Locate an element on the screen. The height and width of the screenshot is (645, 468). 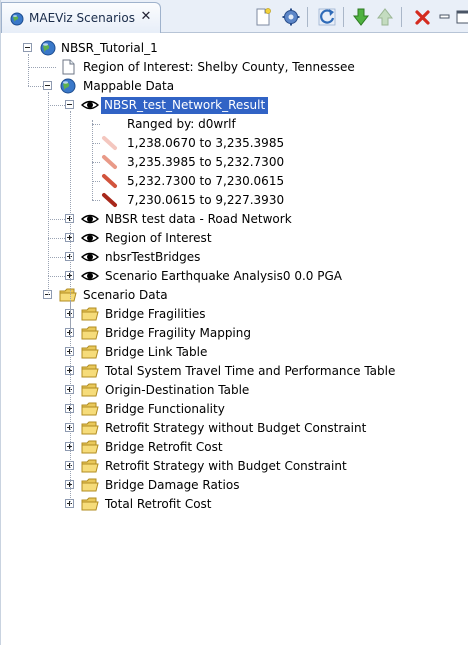
tree-item-dataset: Bridge Fragilities is located at coordinates (234, 314).